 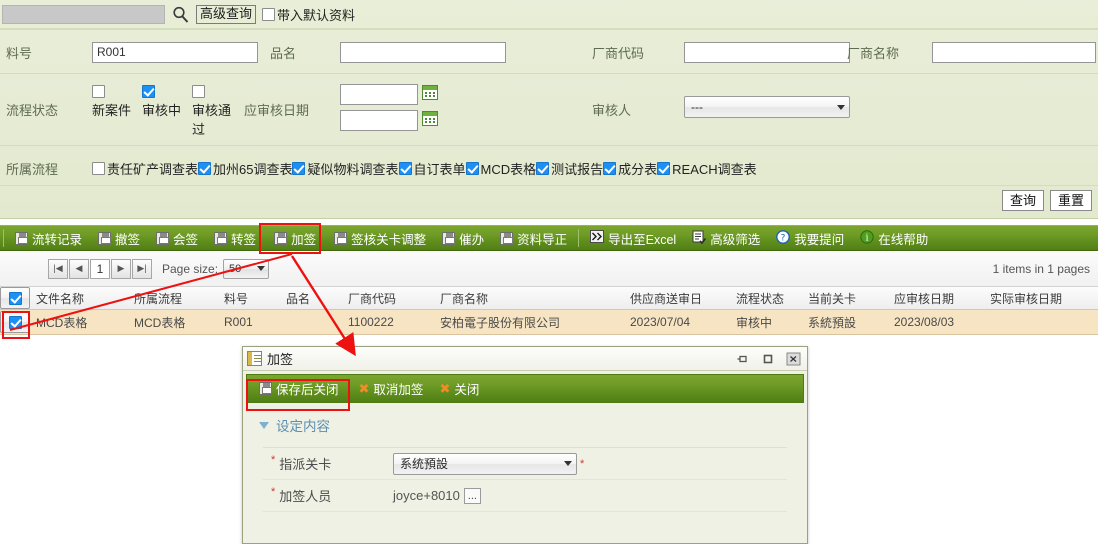 What do you see at coordinates (1022, 200) in the screenshot?
I see `query-button: 查询` at bounding box center [1022, 200].